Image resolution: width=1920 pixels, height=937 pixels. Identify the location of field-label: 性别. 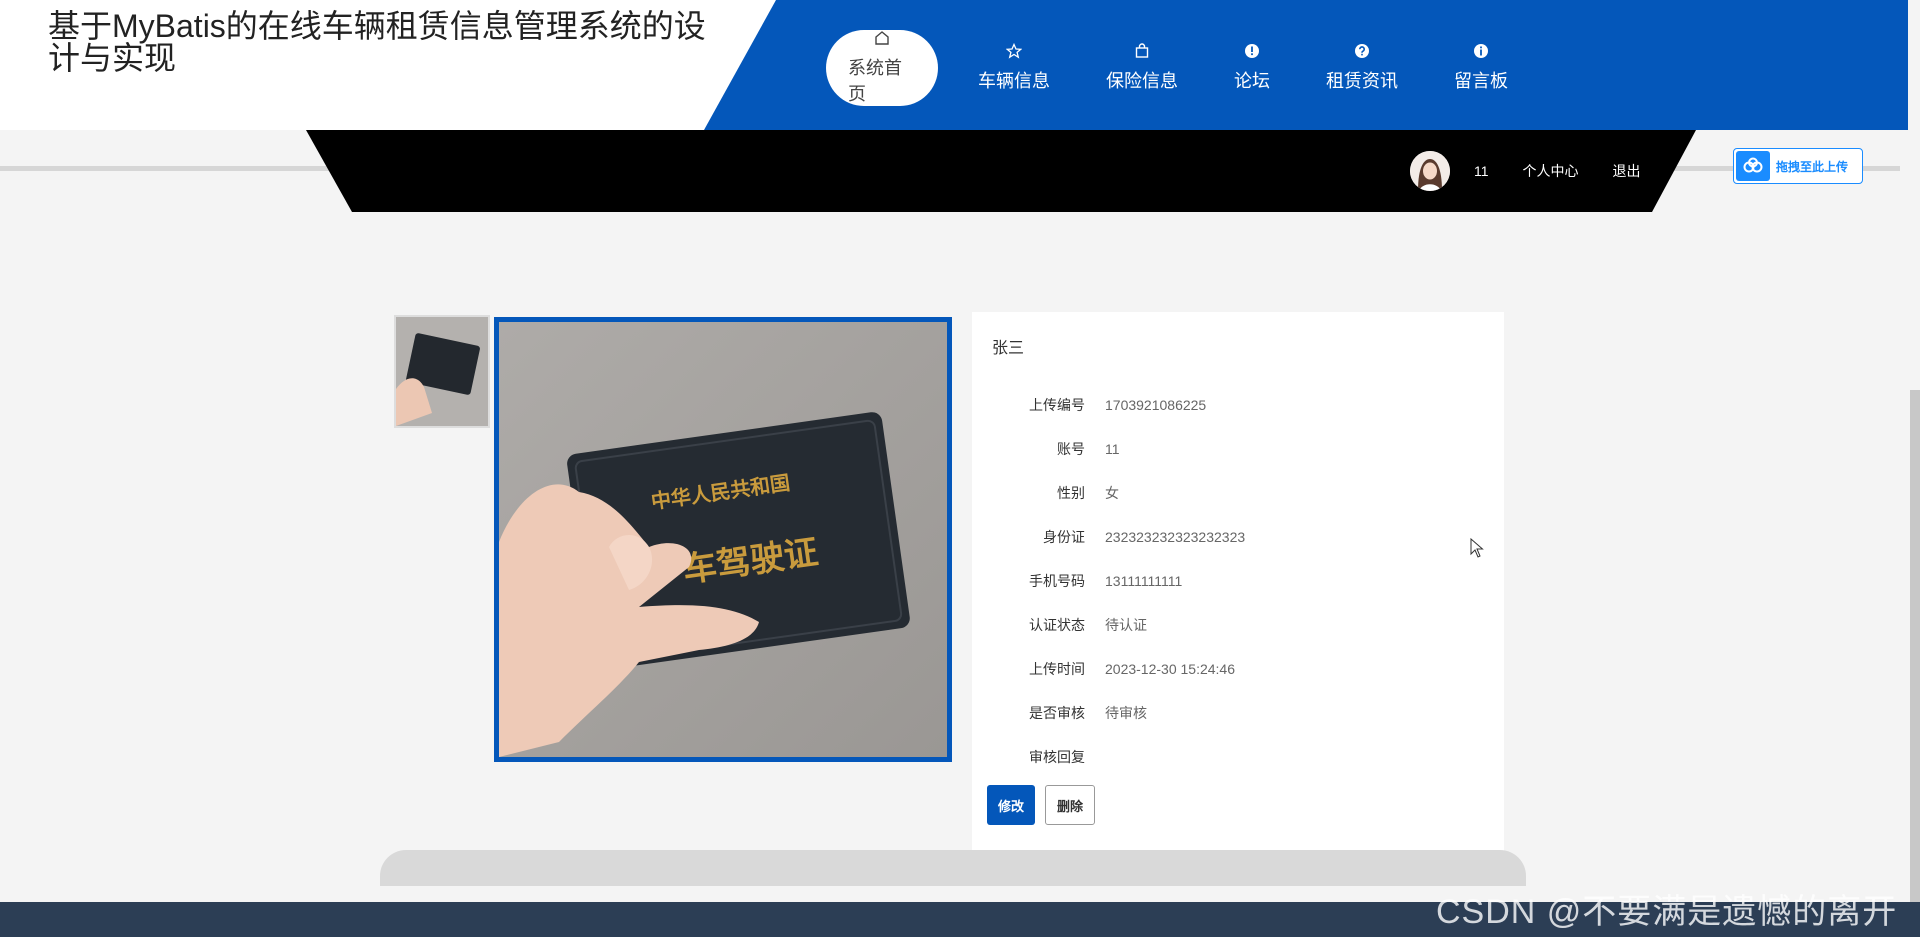
(1071, 493).